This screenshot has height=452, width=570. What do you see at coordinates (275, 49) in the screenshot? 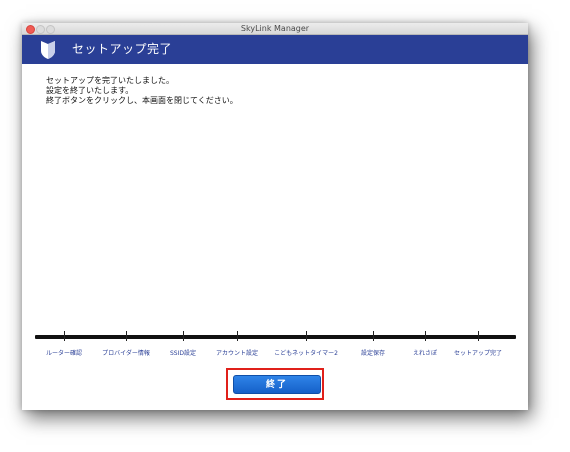
I see `page-header: セットアップ完了` at bounding box center [275, 49].